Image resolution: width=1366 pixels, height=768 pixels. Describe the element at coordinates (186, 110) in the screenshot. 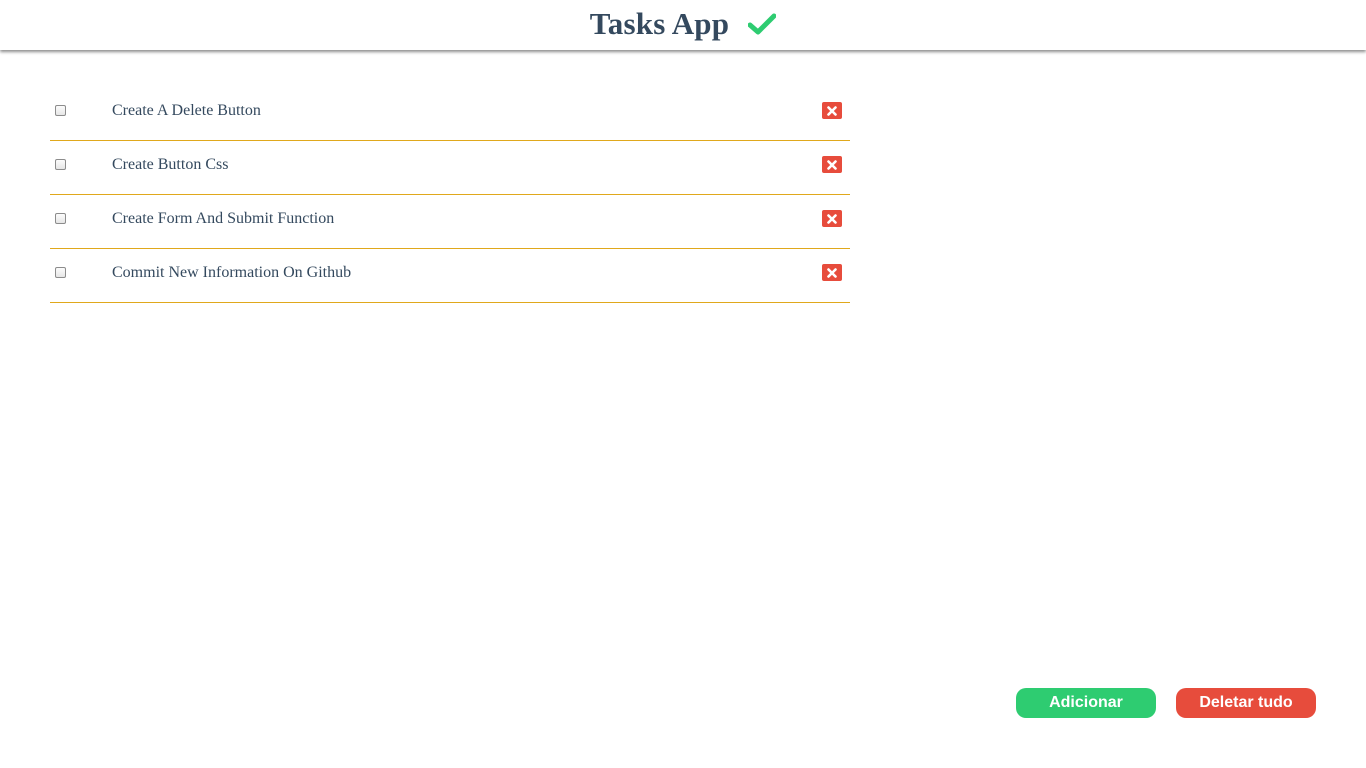

I see `task-label: Create A Delete Button` at that location.